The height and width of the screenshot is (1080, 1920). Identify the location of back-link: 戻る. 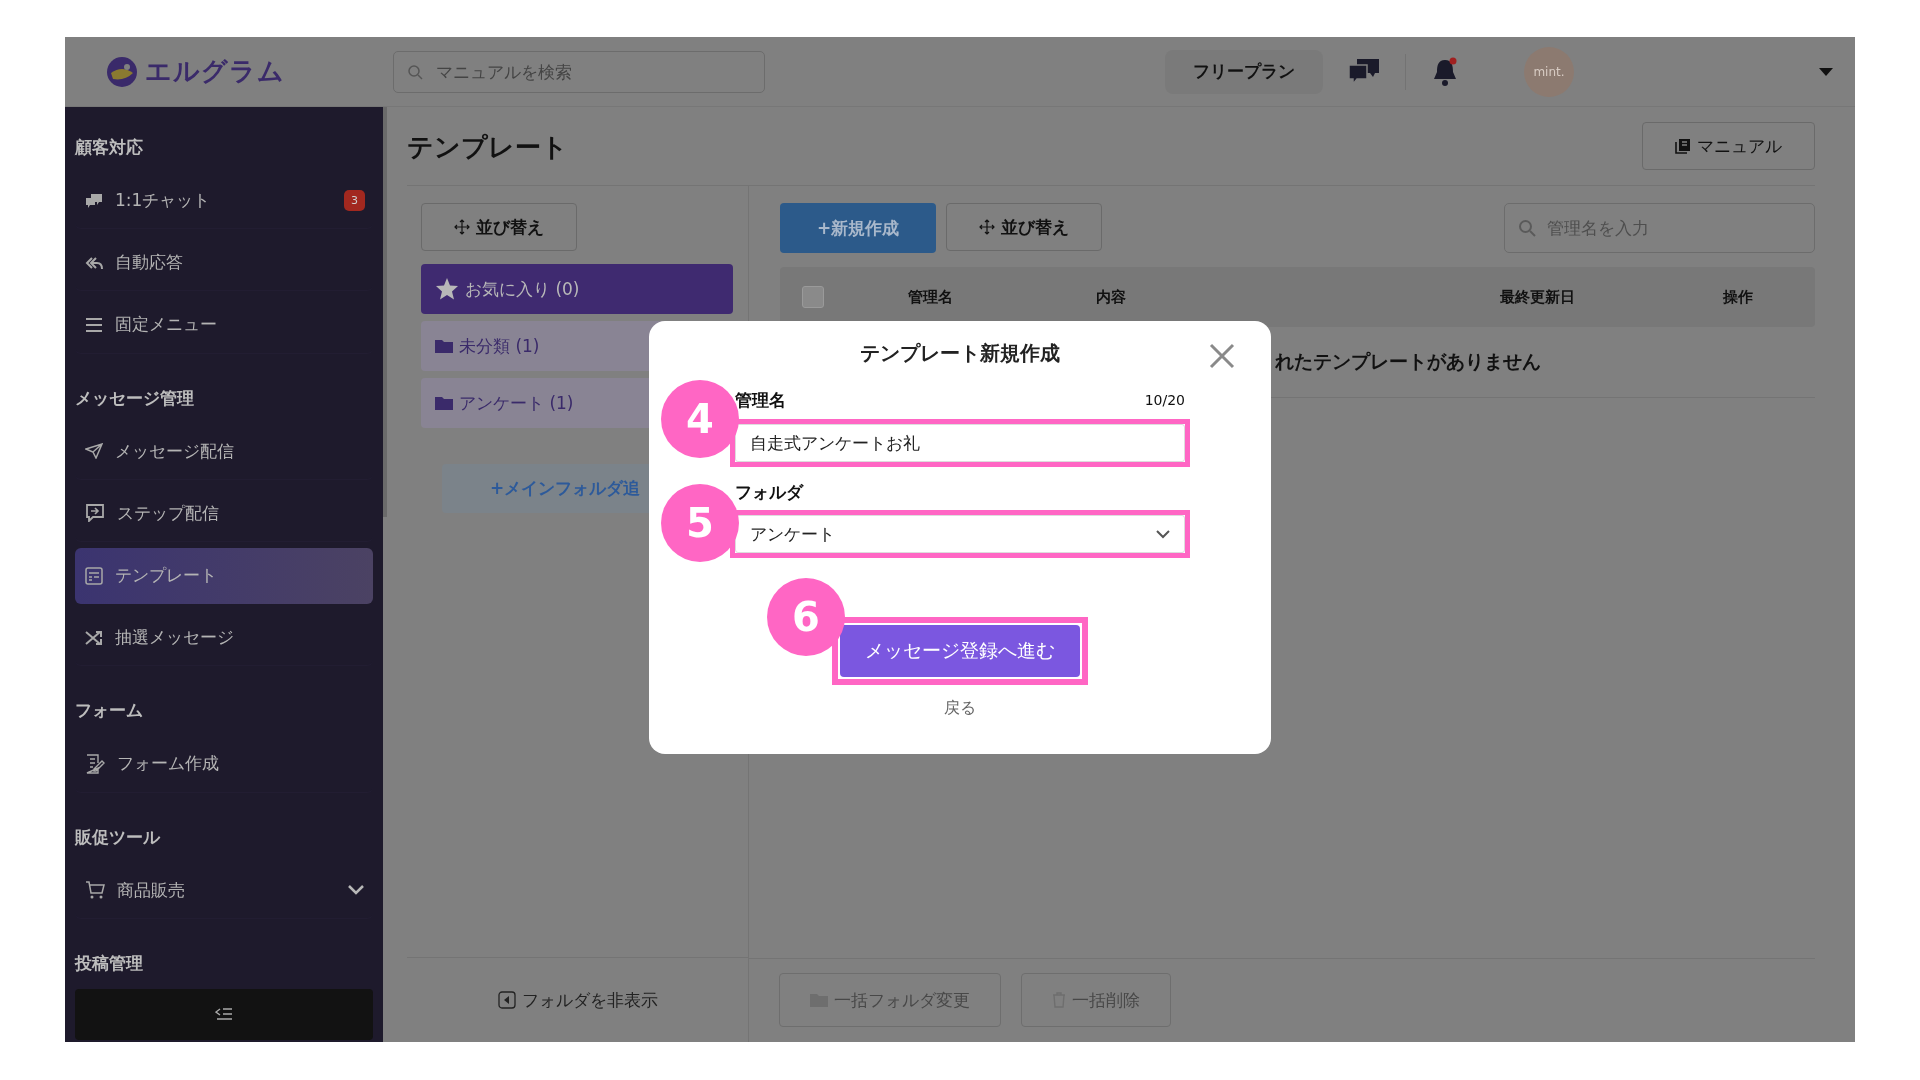
(960, 708).